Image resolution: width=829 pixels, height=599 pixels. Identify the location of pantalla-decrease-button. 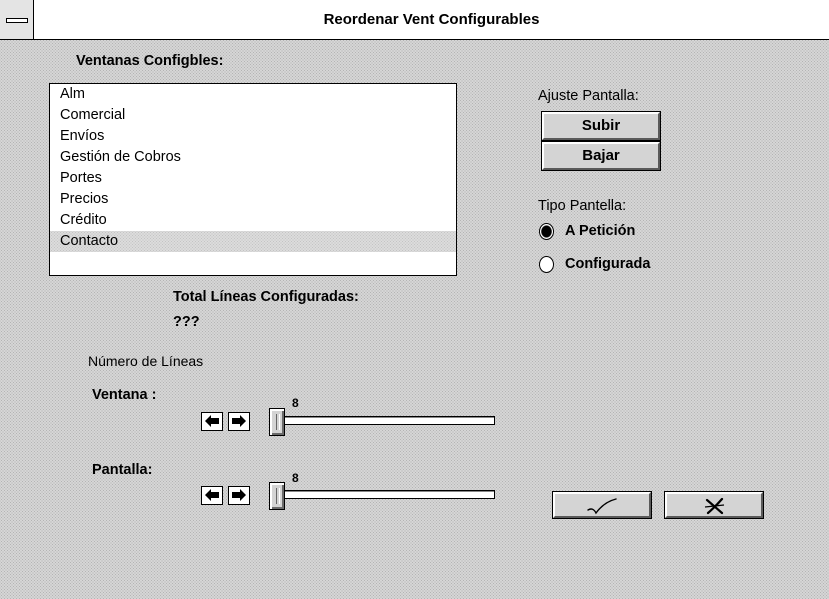
(212, 495).